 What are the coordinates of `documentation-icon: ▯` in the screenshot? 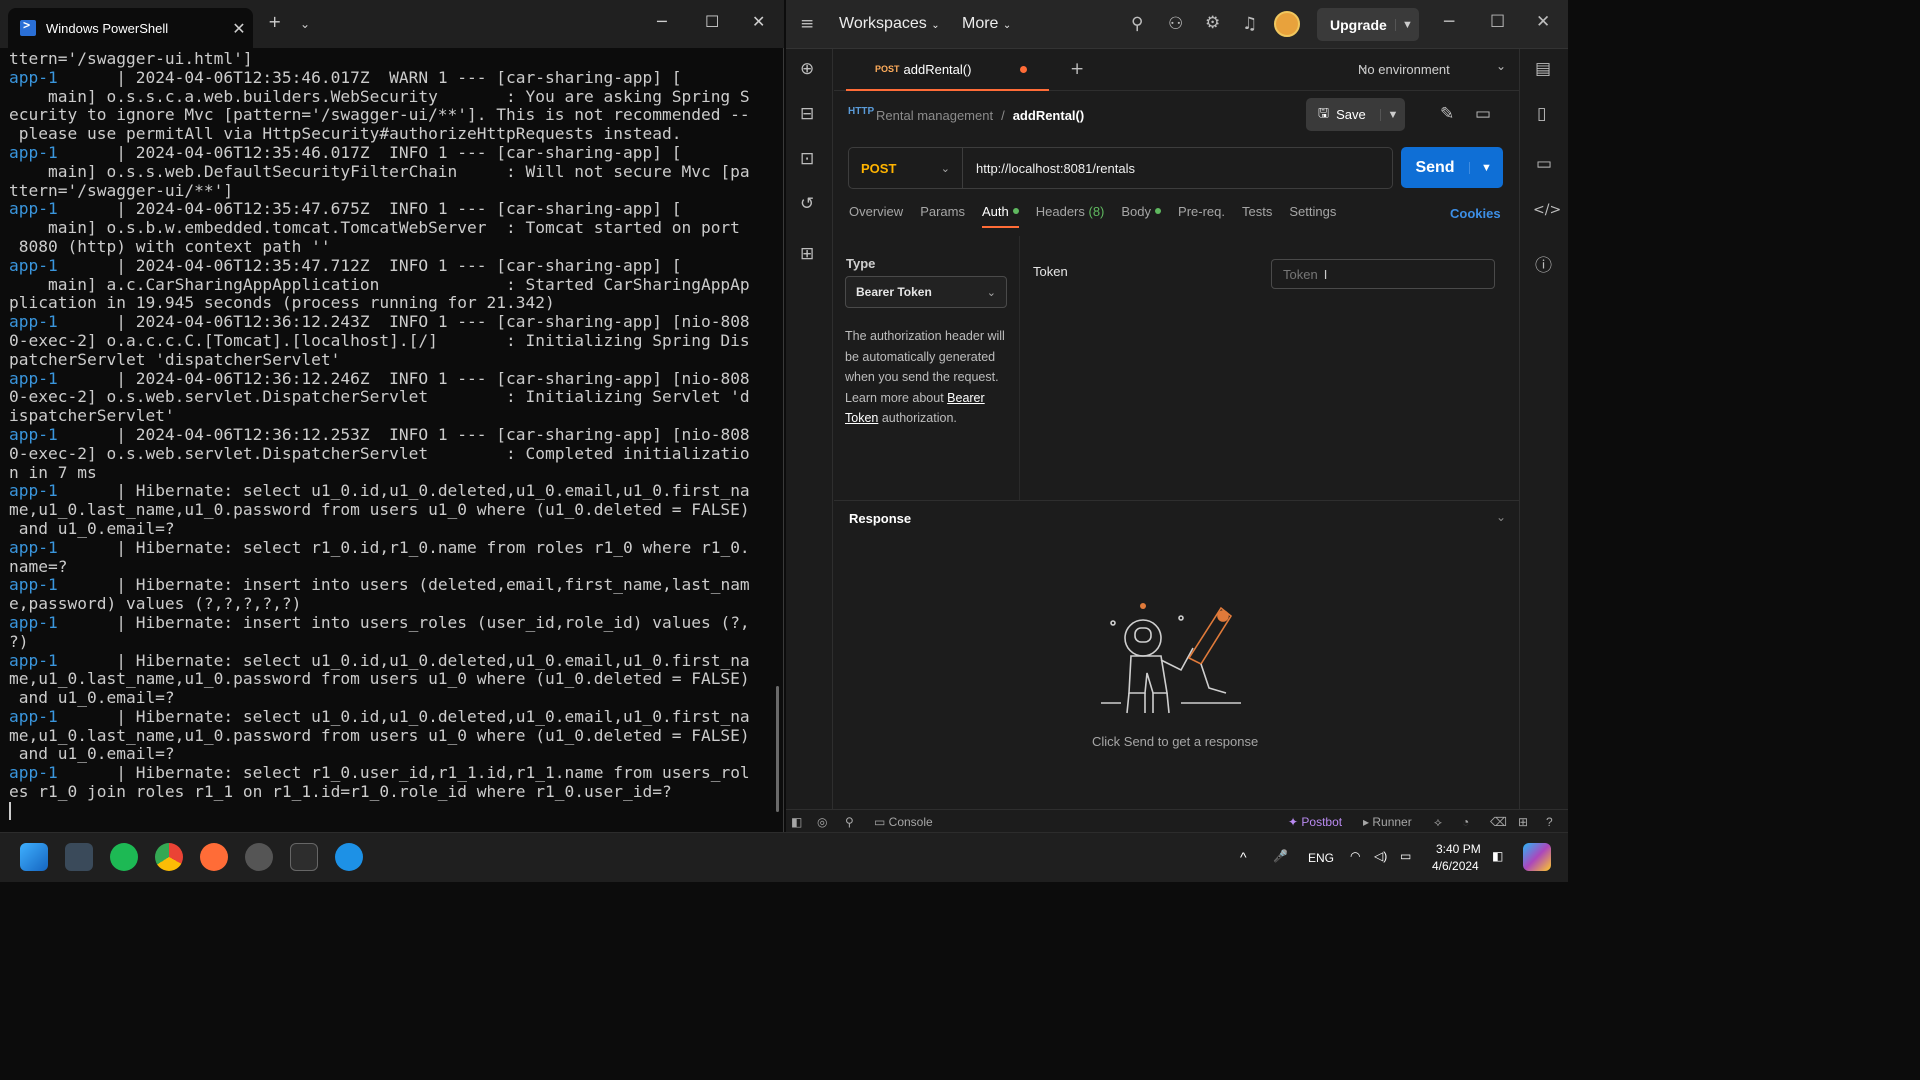 It's located at (1541, 114).